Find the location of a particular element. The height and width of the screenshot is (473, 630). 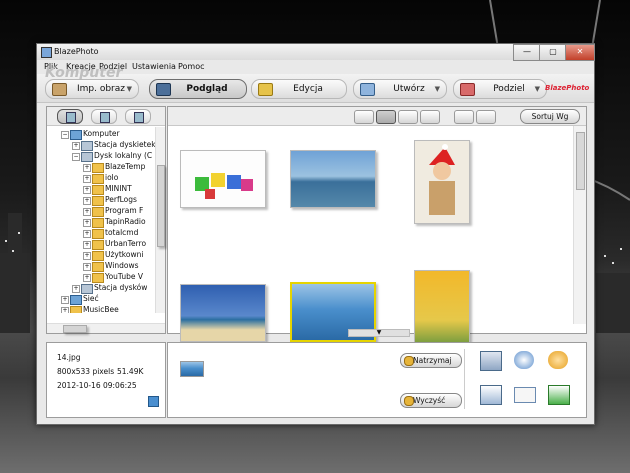

tree-item-label: BlazeTemp is located at coordinates (125, 166).